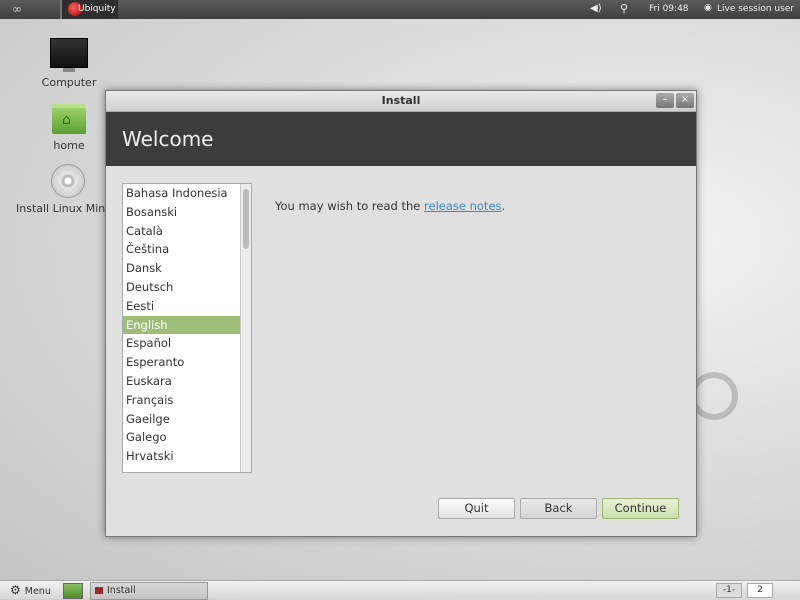  What do you see at coordinates (187, 437) in the screenshot?
I see `language-item: Galego` at bounding box center [187, 437].